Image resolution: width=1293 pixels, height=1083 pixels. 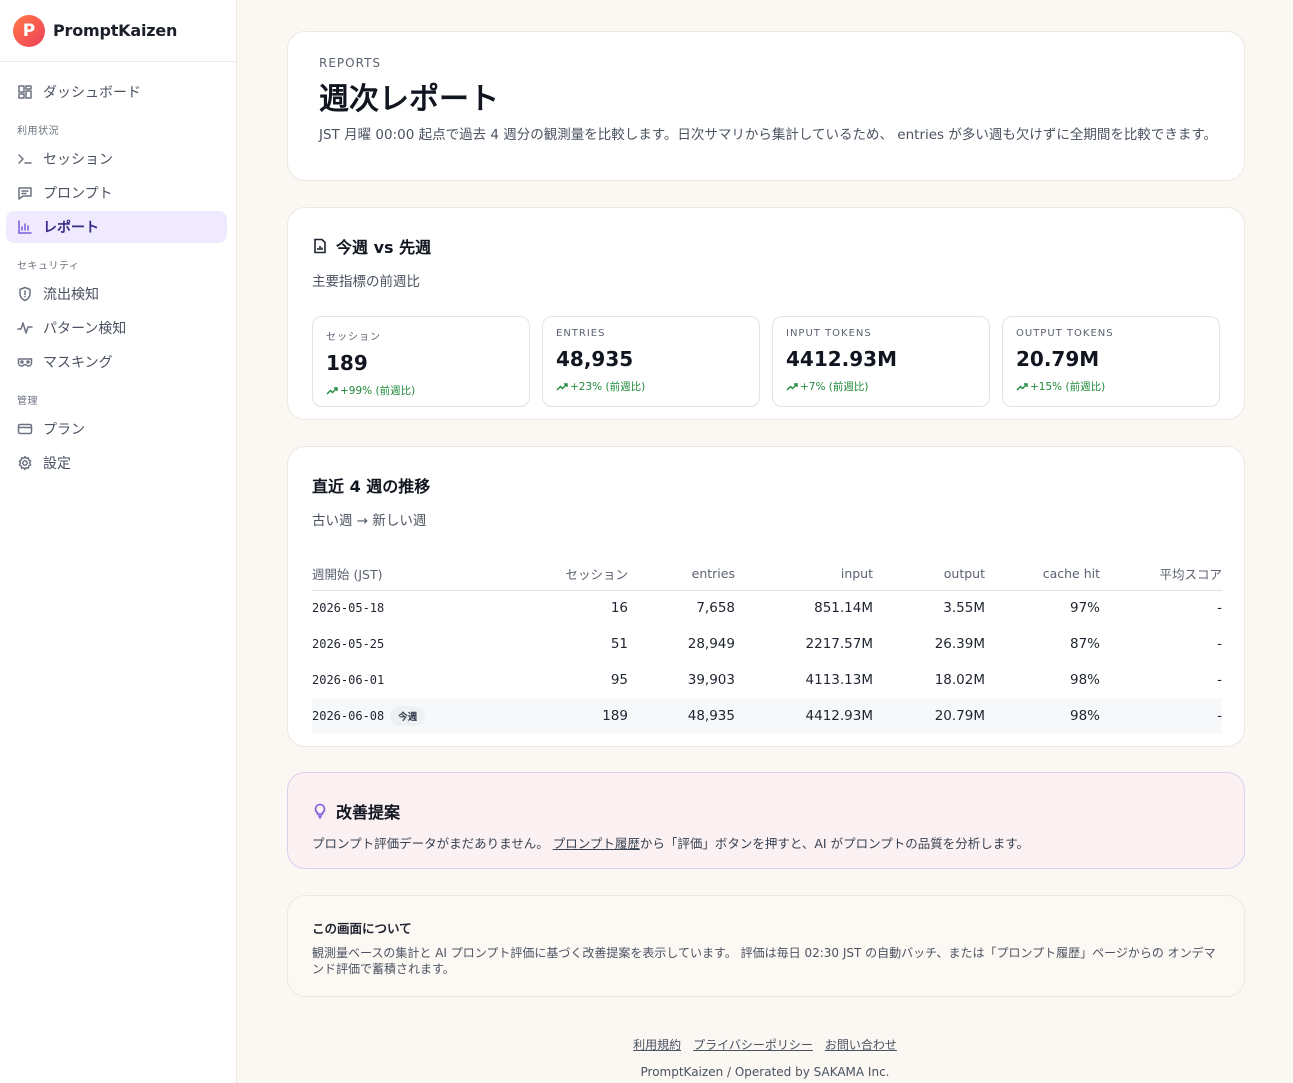 What do you see at coordinates (929, 574) in the screenshot?
I see `column-header: output` at bounding box center [929, 574].